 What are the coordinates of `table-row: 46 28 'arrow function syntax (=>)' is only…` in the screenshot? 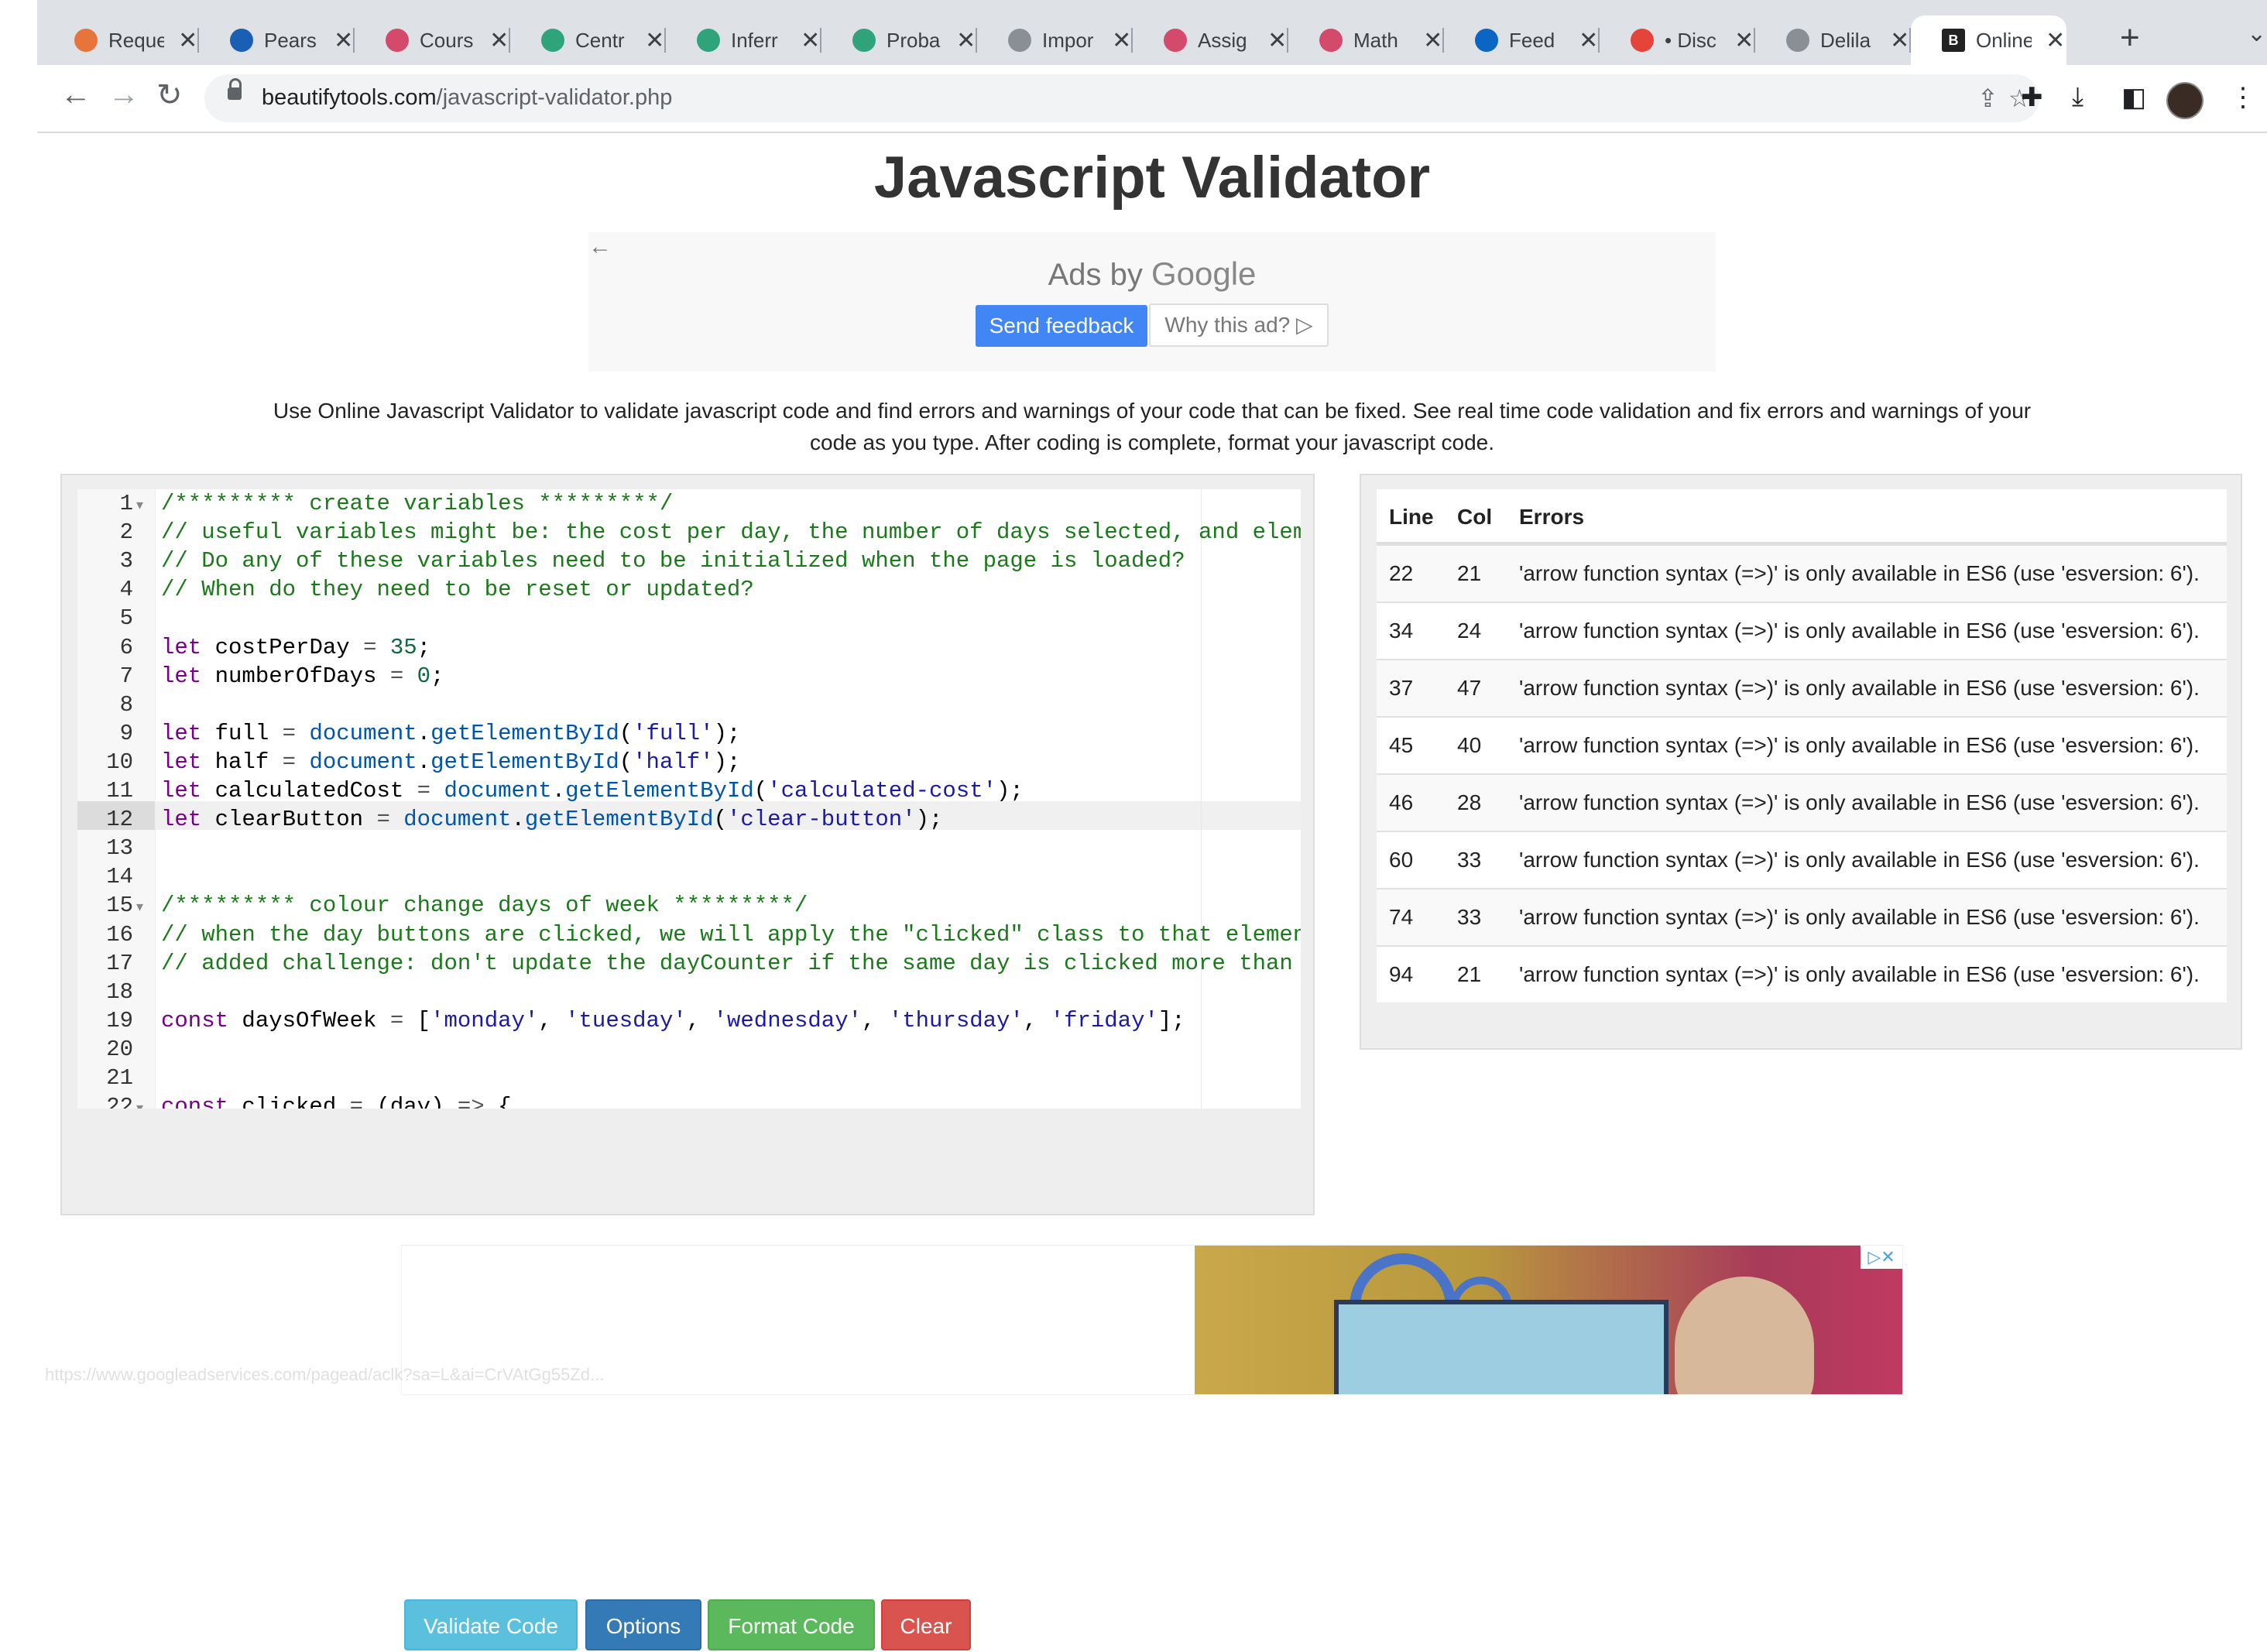 It's located at (1802, 802).